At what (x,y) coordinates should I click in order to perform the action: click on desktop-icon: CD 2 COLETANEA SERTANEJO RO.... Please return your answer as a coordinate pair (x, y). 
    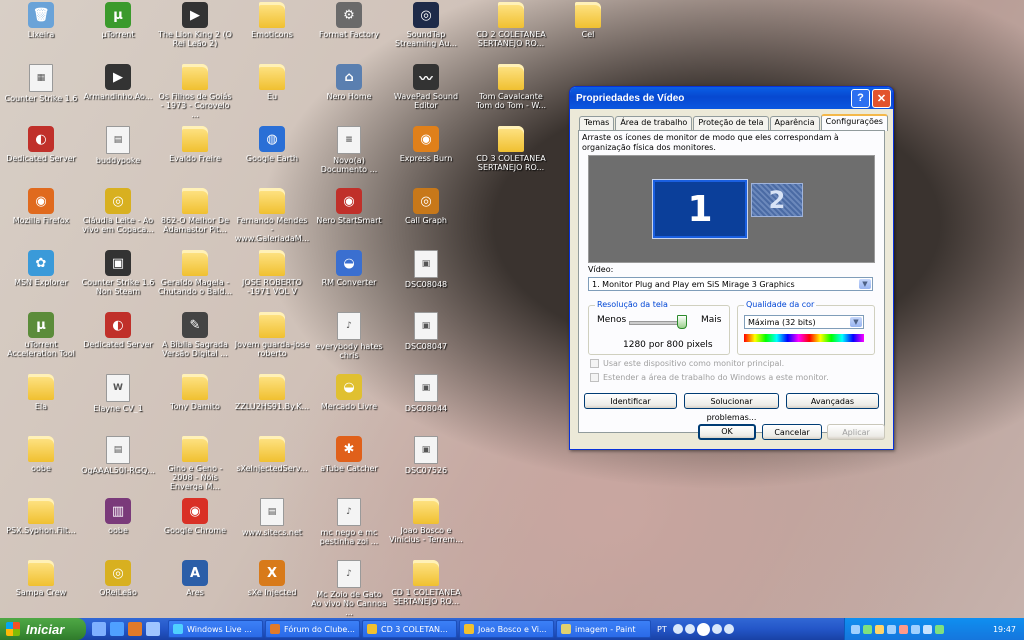
    Looking at the image, I should click on (511, 25).